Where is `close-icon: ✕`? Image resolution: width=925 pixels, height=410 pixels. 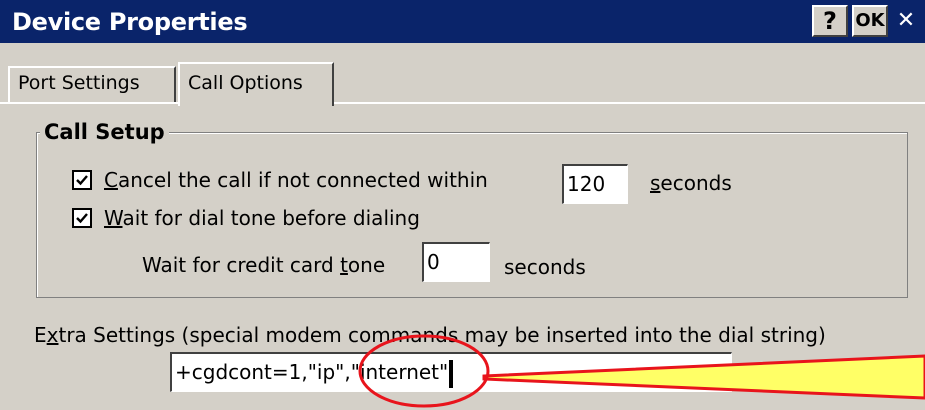
close-icon: ✕ is located at coordinates (906, 20).